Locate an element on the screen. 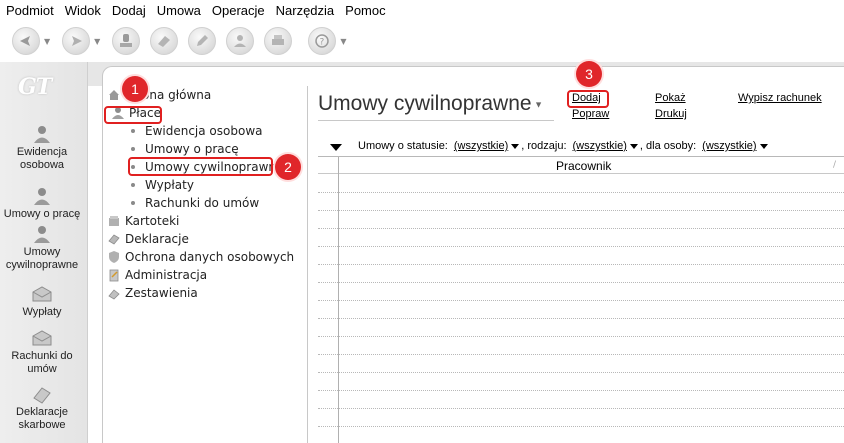 The image size is (844, 443). tree-item-ewidencja: Ewidencja osobowa is located at coordinates (197, 131).